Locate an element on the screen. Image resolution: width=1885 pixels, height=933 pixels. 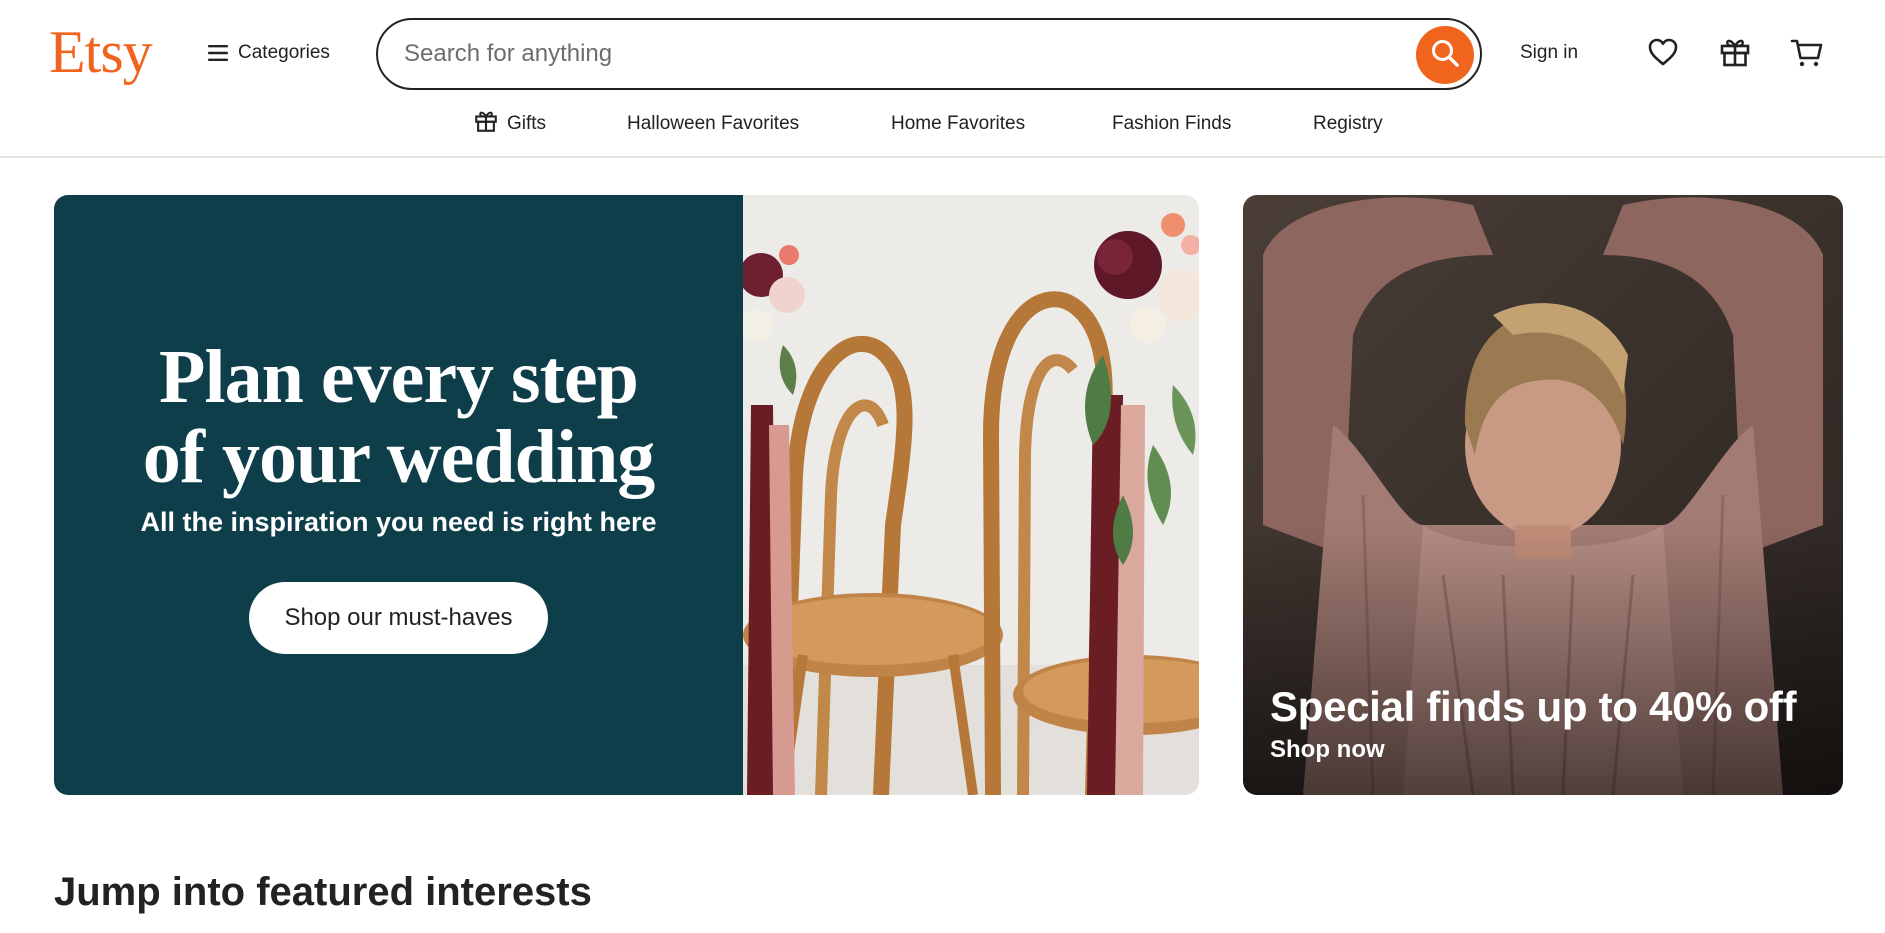
shop-now-link: Shop now is located at coordinates (1327, 750).